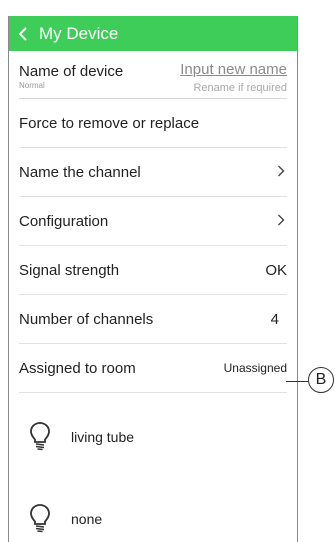 This screenshot has width=335, height=542. I want to click on input-new-name-link: Input new name, so click(233, 69).